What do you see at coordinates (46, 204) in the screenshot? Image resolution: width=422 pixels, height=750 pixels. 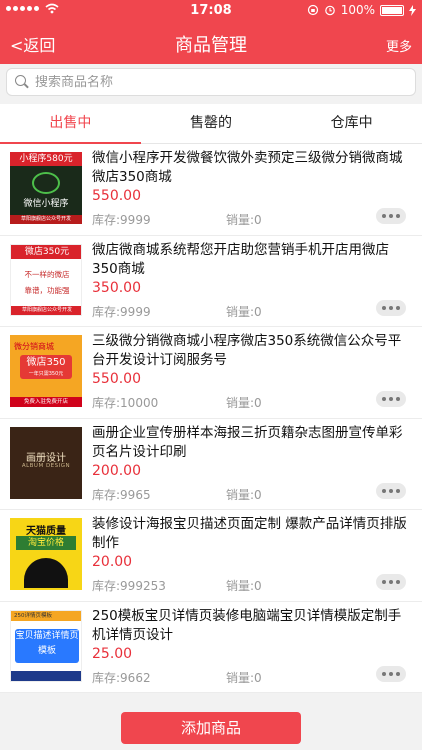 I see `thumb-text: 微信小程序` at bounding box center [46, 204].